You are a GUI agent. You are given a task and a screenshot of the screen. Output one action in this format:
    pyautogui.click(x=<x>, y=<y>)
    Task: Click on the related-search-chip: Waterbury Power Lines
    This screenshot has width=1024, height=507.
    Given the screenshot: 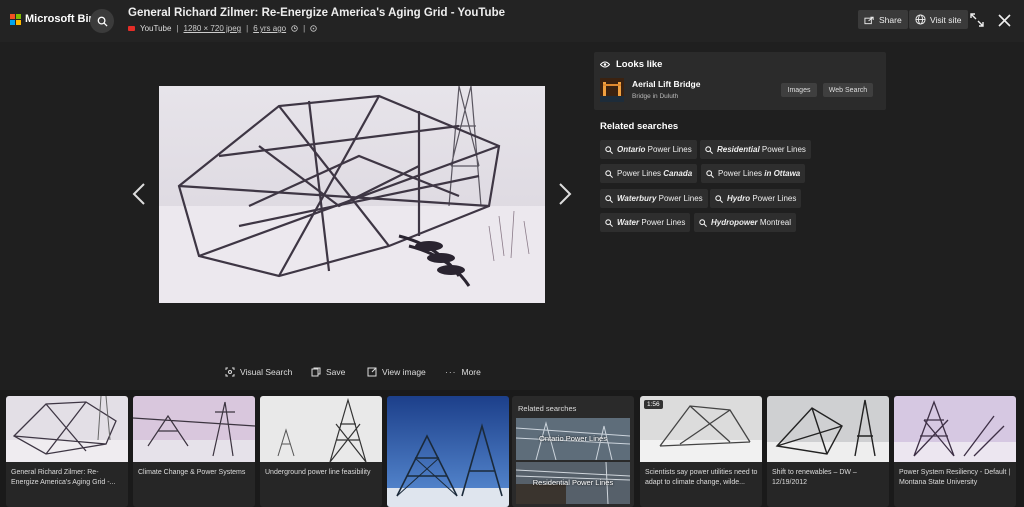 What is the action you would take?
    pyautogui.click(x=654, y=198)
    